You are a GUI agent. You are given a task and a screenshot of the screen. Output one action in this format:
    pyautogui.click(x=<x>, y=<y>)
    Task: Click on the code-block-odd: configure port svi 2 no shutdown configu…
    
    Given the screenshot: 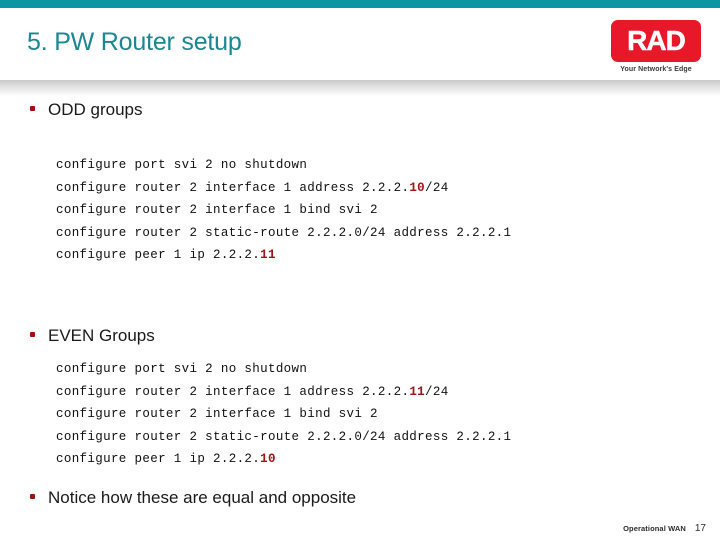 What is the action you would take?
    pyautogui.click(x=283, y=210)
    